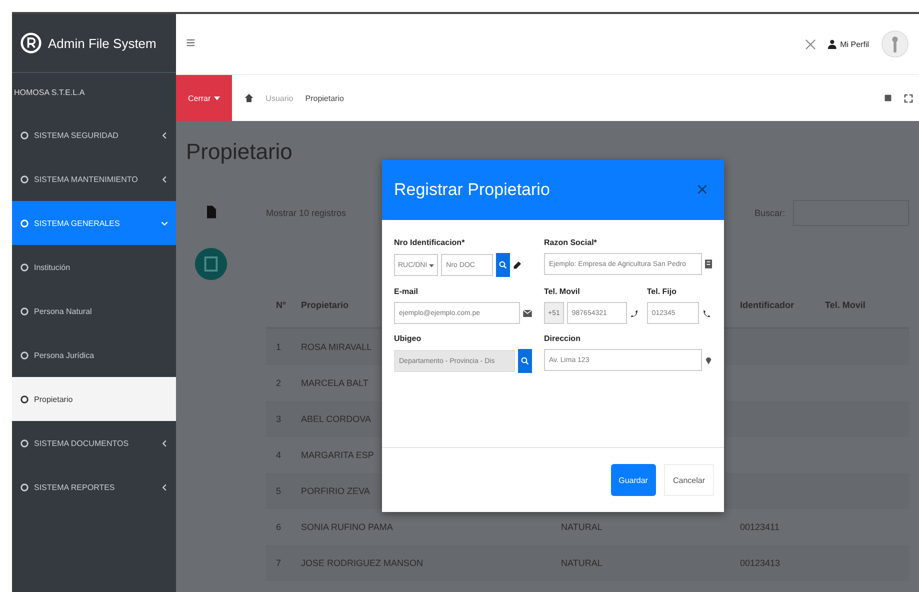  I want to click on user-name: HOMOSA S.T.E.L.A, so click(49, 93).